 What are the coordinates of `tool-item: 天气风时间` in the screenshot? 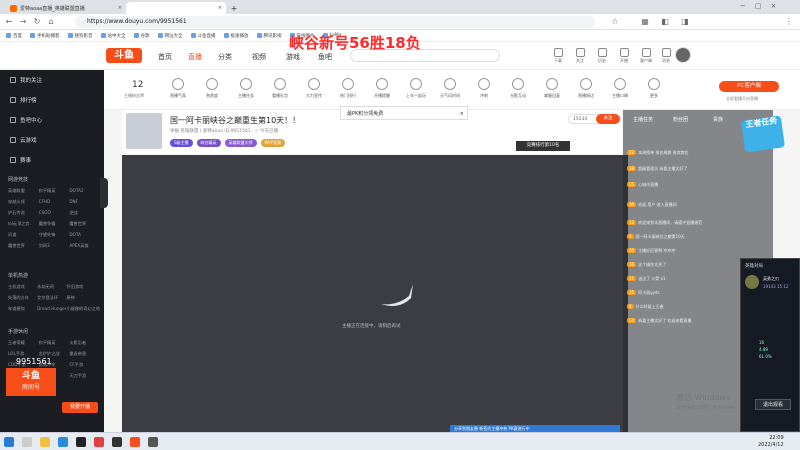 It's located at (450, 88).